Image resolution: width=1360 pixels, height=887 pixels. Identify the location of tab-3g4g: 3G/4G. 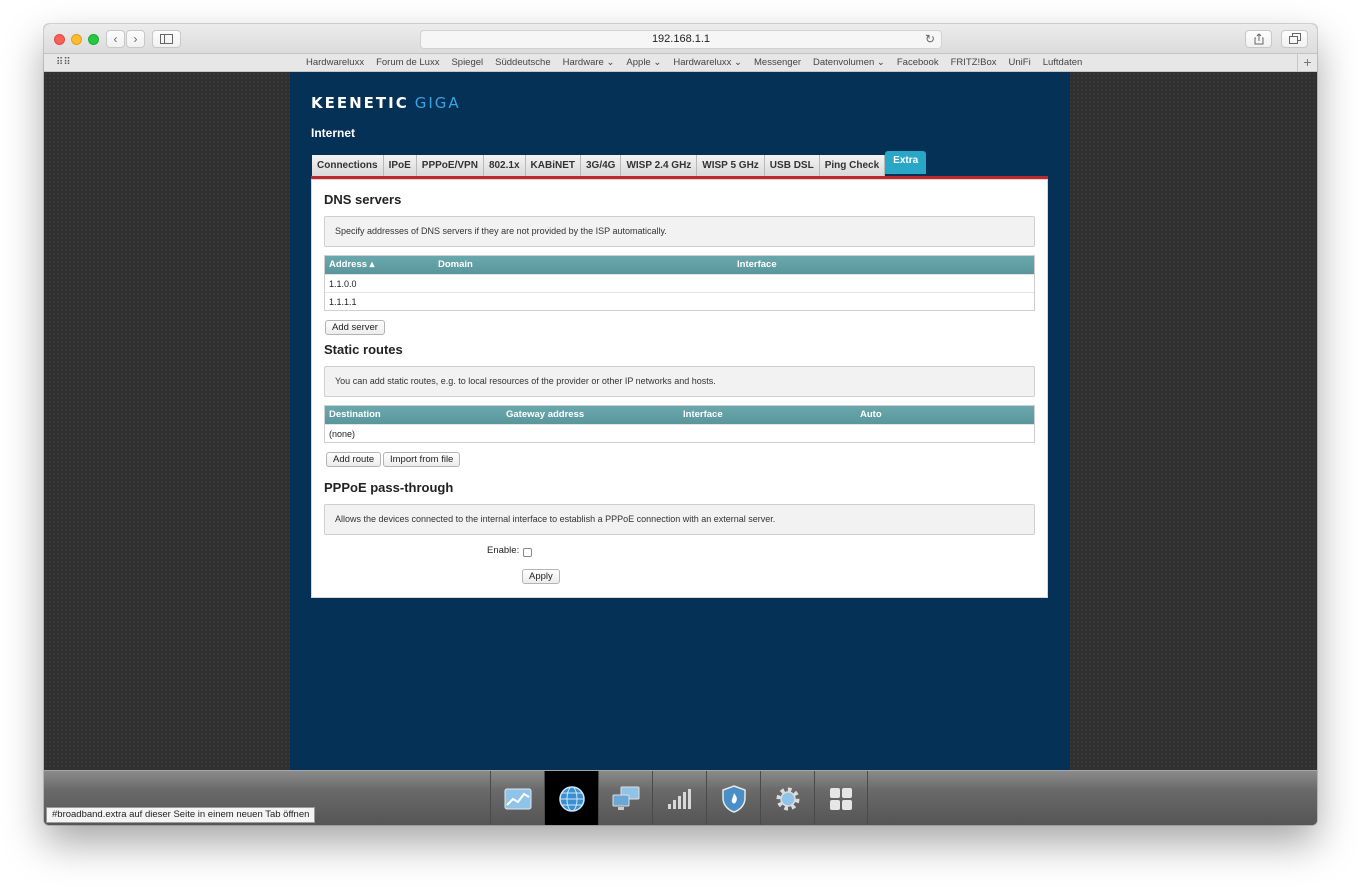
(601, 165).